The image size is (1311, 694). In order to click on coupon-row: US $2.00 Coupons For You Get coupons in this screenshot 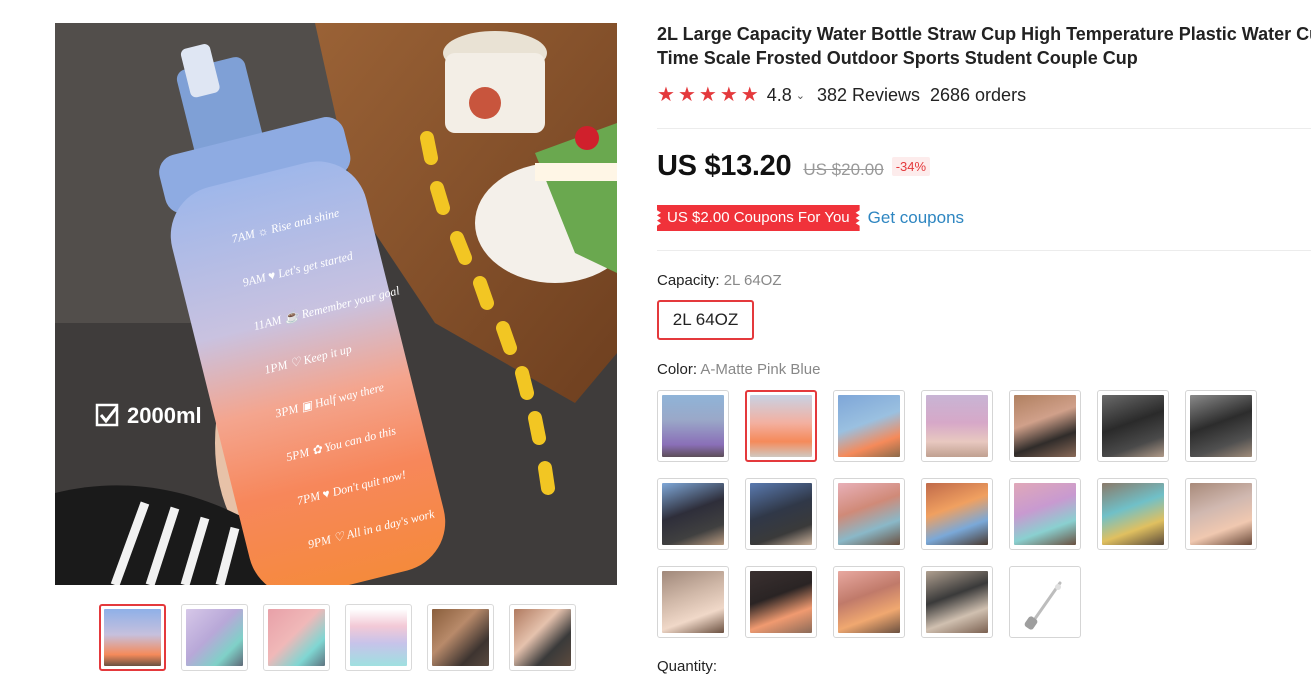, I will do `click(810, 218)`.